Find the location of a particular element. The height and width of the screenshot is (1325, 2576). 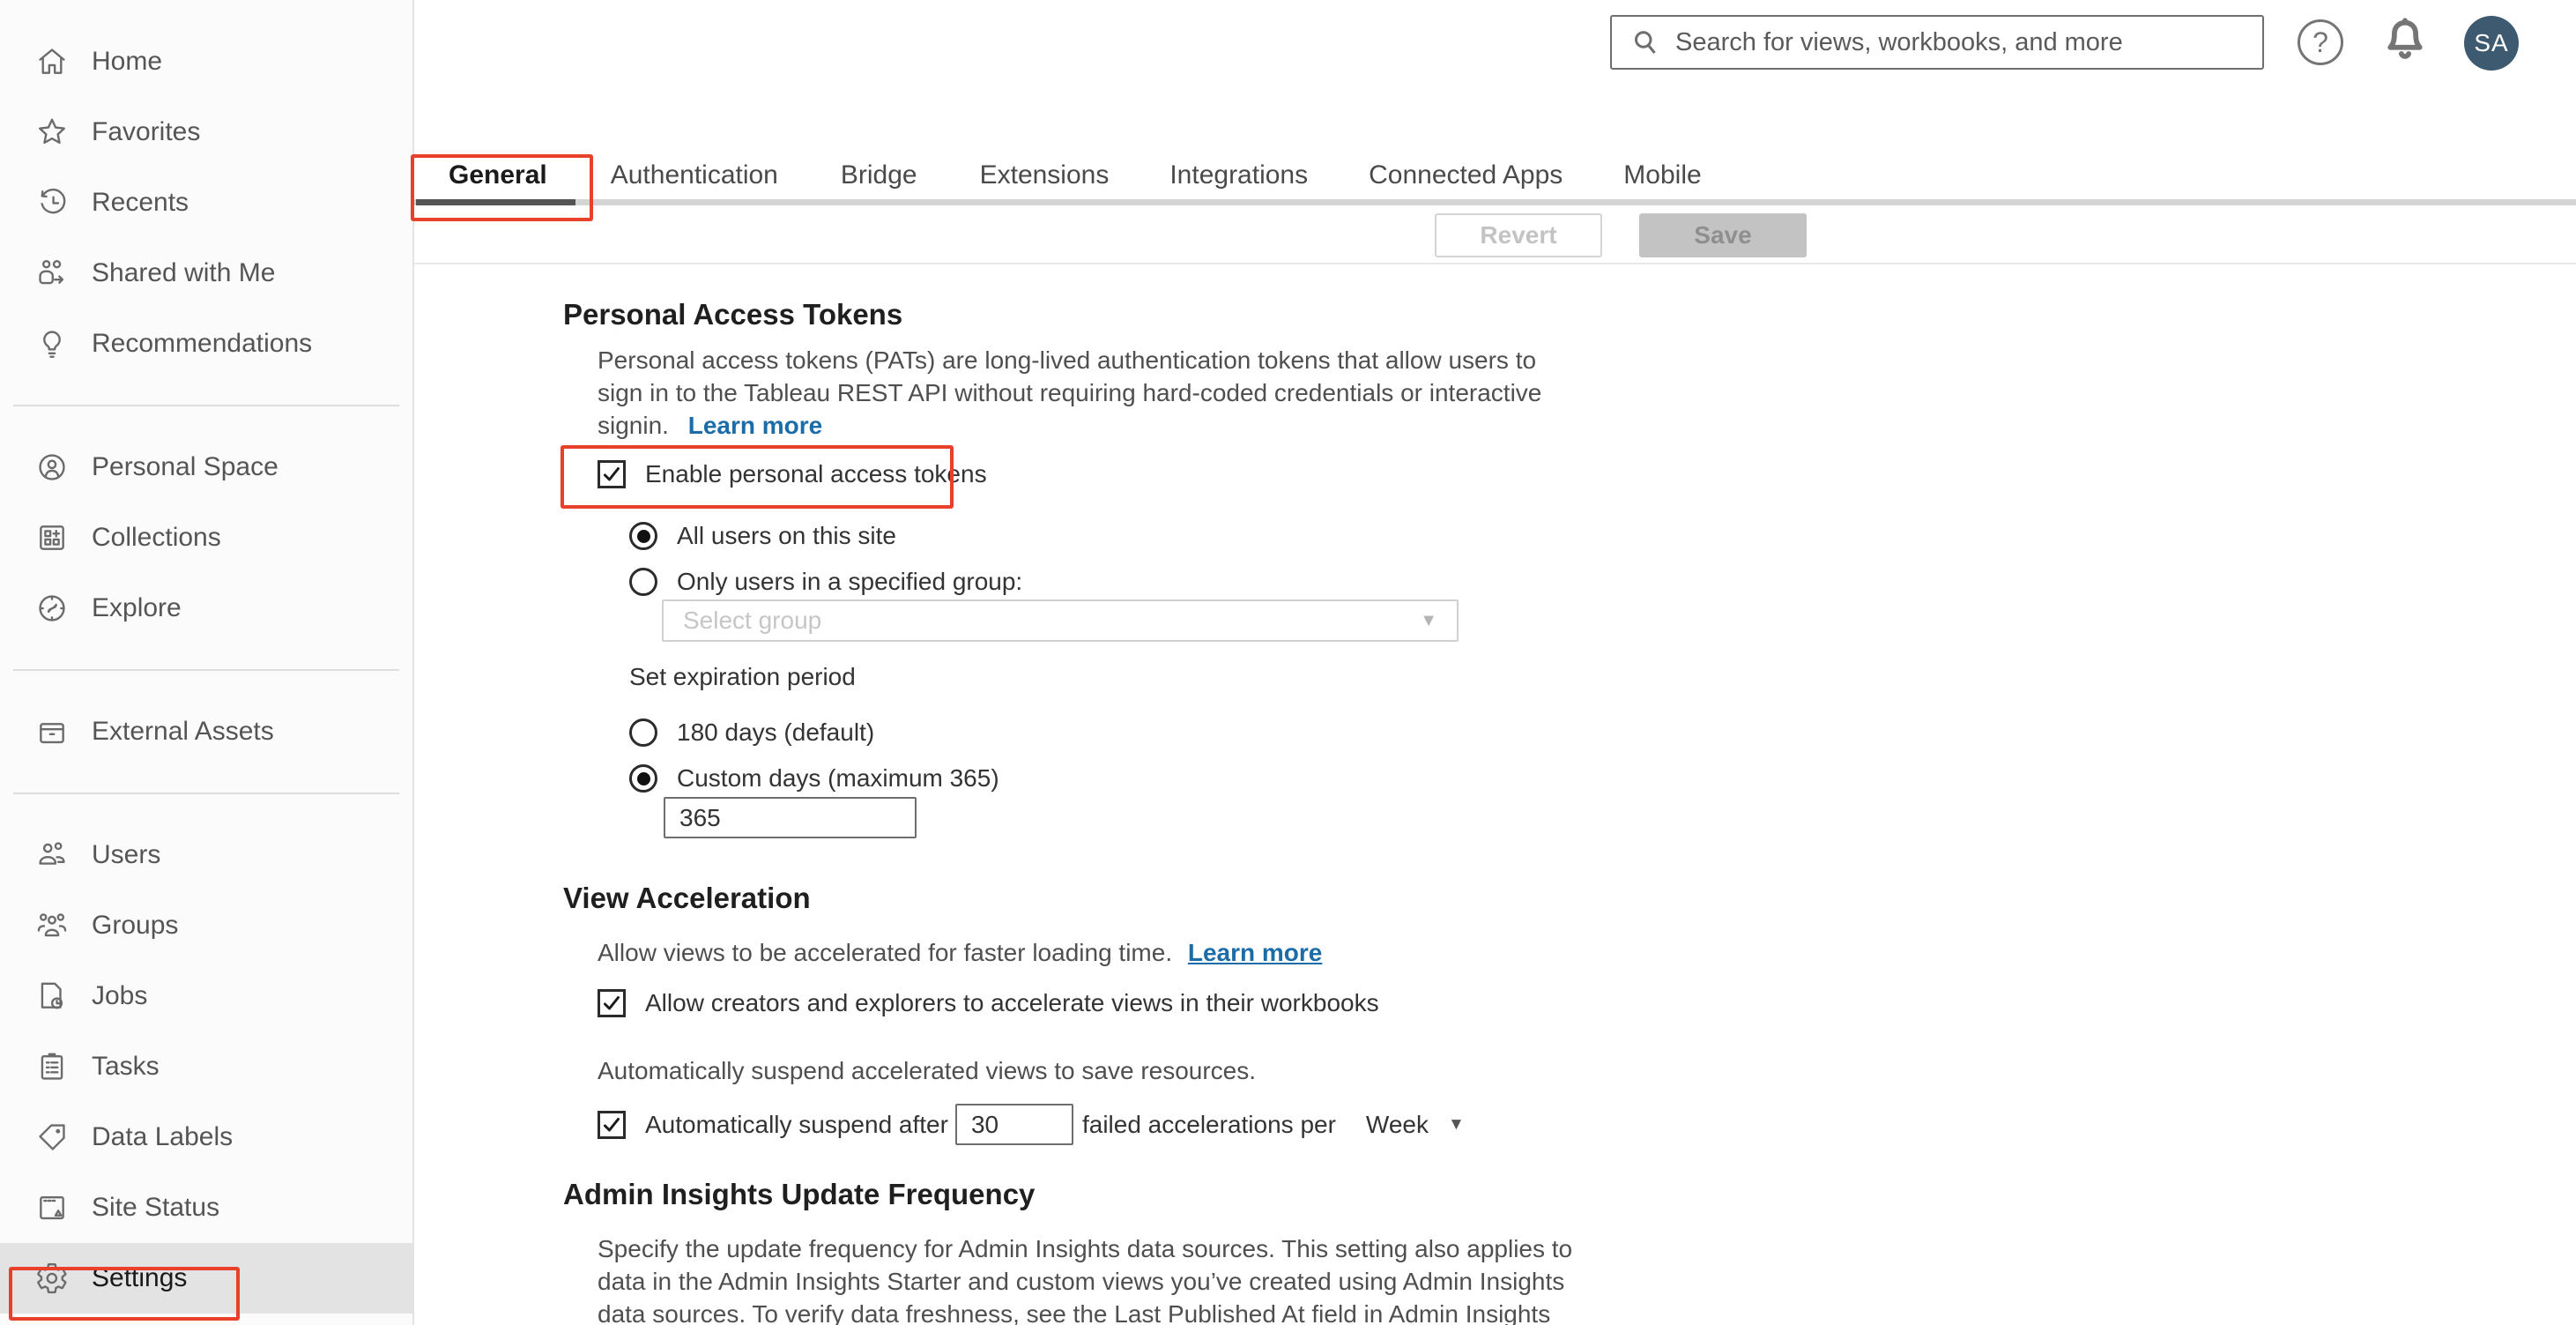

search-icon is located at coordinates (1645, 42).